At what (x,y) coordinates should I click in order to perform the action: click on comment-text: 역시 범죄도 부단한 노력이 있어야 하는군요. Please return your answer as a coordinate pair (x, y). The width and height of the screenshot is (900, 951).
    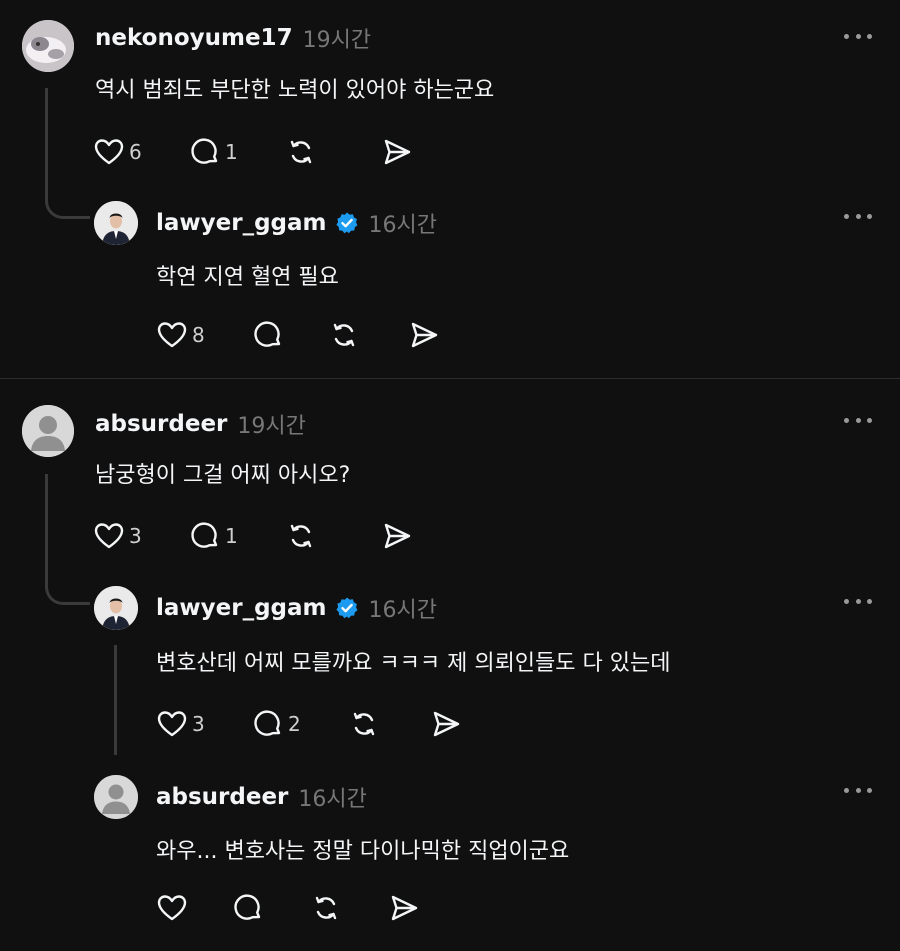
    Looking at the image, I should click on (295, 90).